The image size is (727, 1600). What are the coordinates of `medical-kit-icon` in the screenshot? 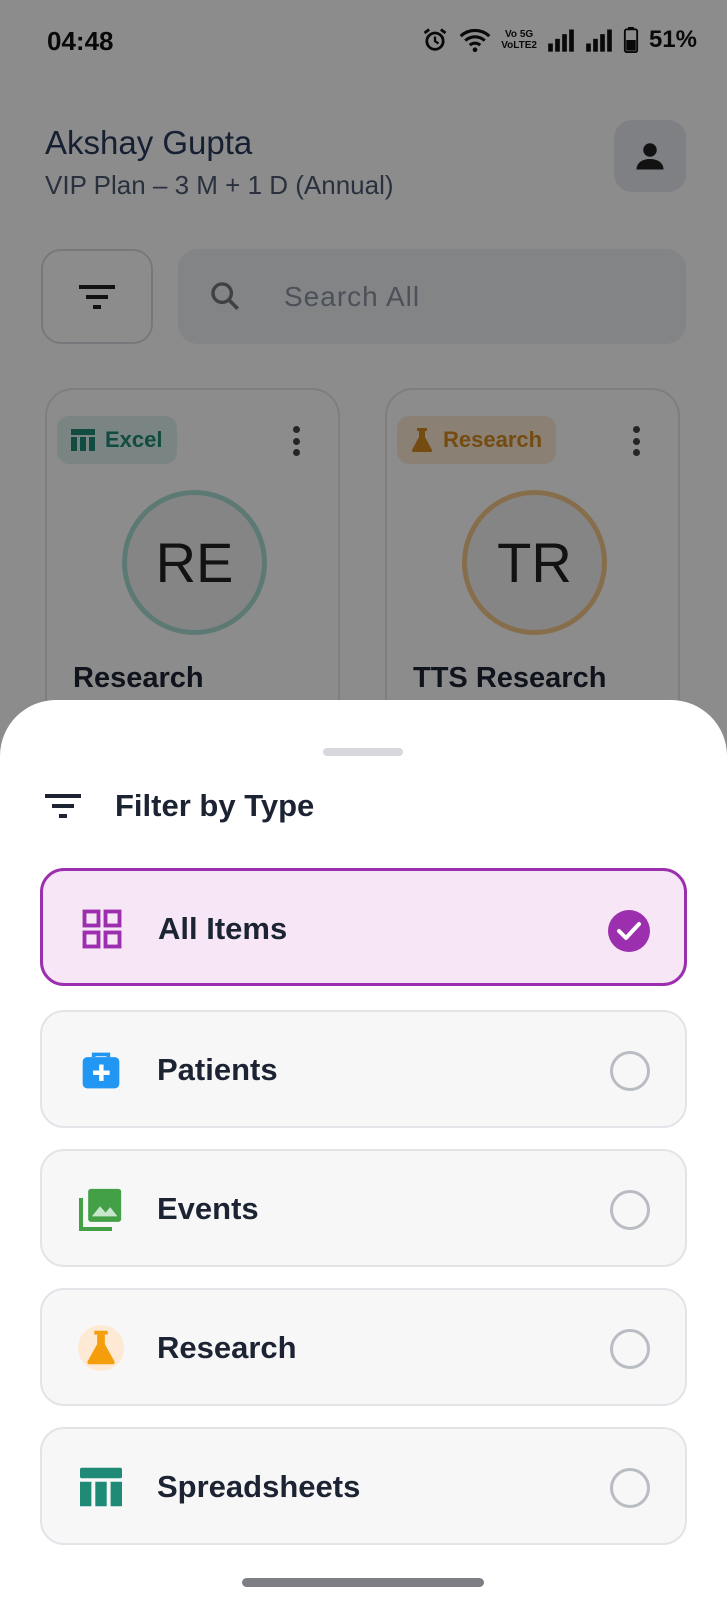 It's located at (101, 1070).